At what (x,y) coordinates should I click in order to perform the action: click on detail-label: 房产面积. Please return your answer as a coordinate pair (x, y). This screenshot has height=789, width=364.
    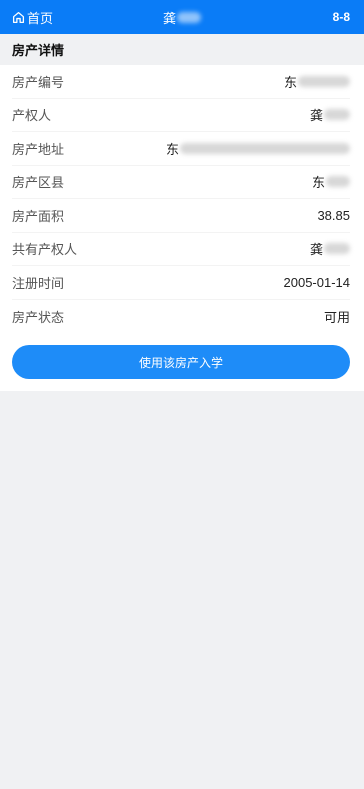
    Looking at the image, I should click on (38, 216).